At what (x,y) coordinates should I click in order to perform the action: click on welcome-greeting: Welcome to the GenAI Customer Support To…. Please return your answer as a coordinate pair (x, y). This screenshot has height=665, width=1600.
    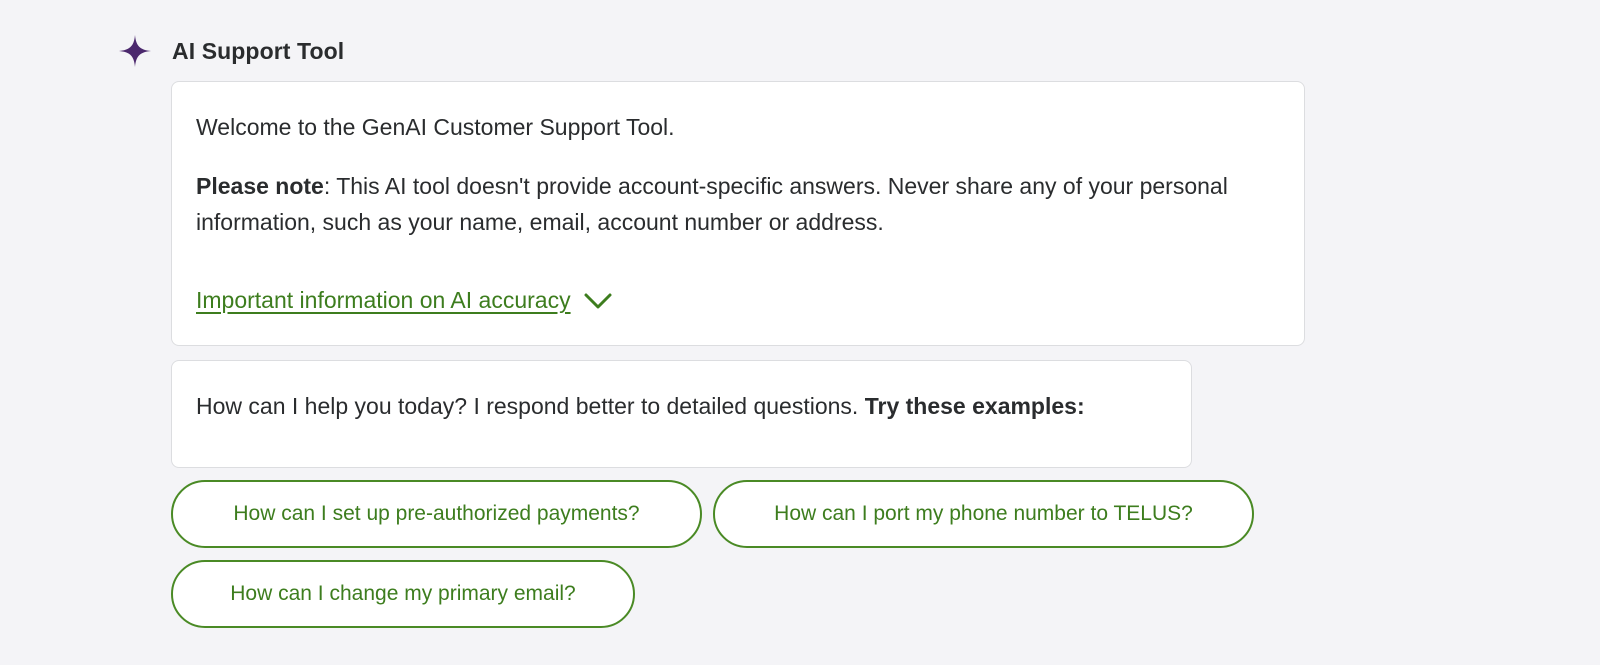
    Looking at the image, I should click on (435, 127).